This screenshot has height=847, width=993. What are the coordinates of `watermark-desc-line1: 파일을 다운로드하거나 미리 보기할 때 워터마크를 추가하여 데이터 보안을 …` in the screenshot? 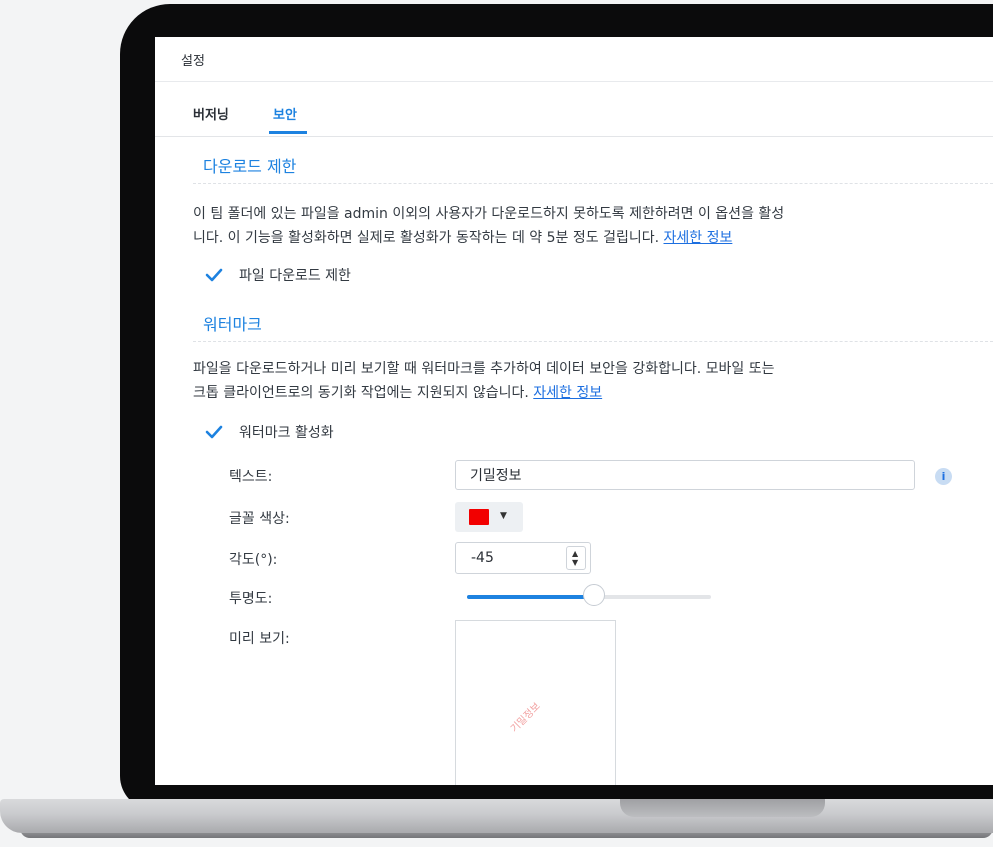 It's located at (484, 369).